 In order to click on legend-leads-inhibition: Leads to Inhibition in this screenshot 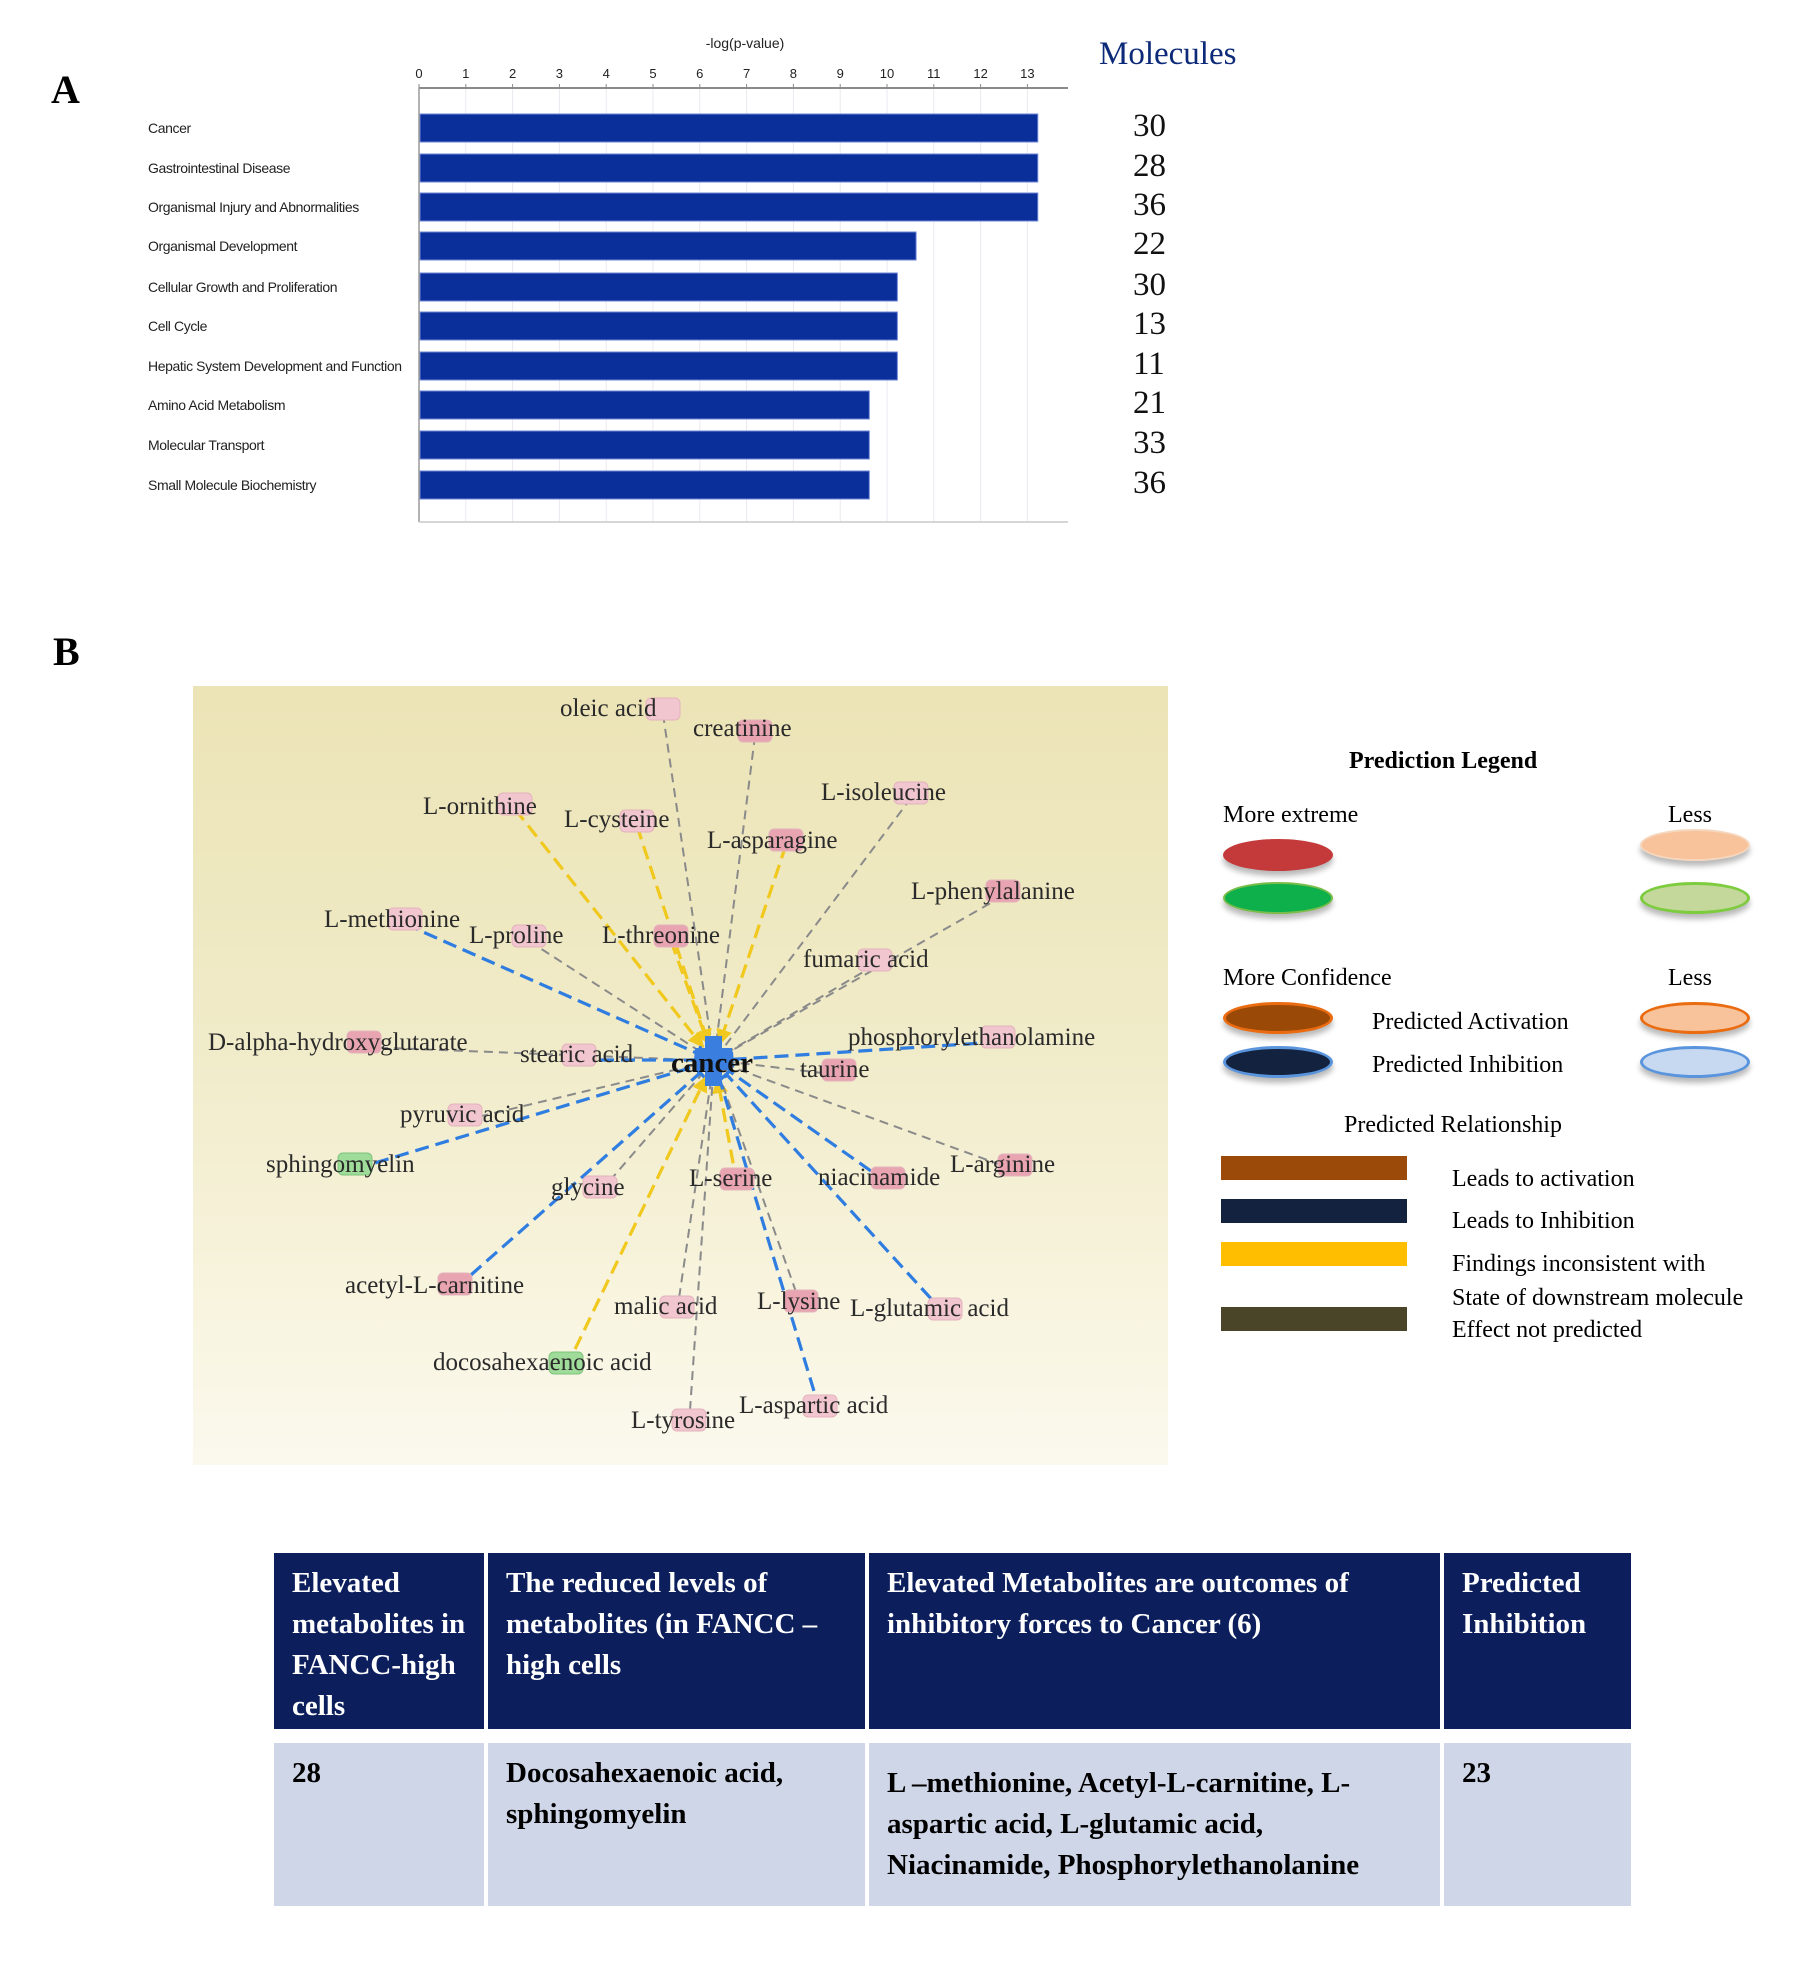, I will do `click(1543, 1221)`.